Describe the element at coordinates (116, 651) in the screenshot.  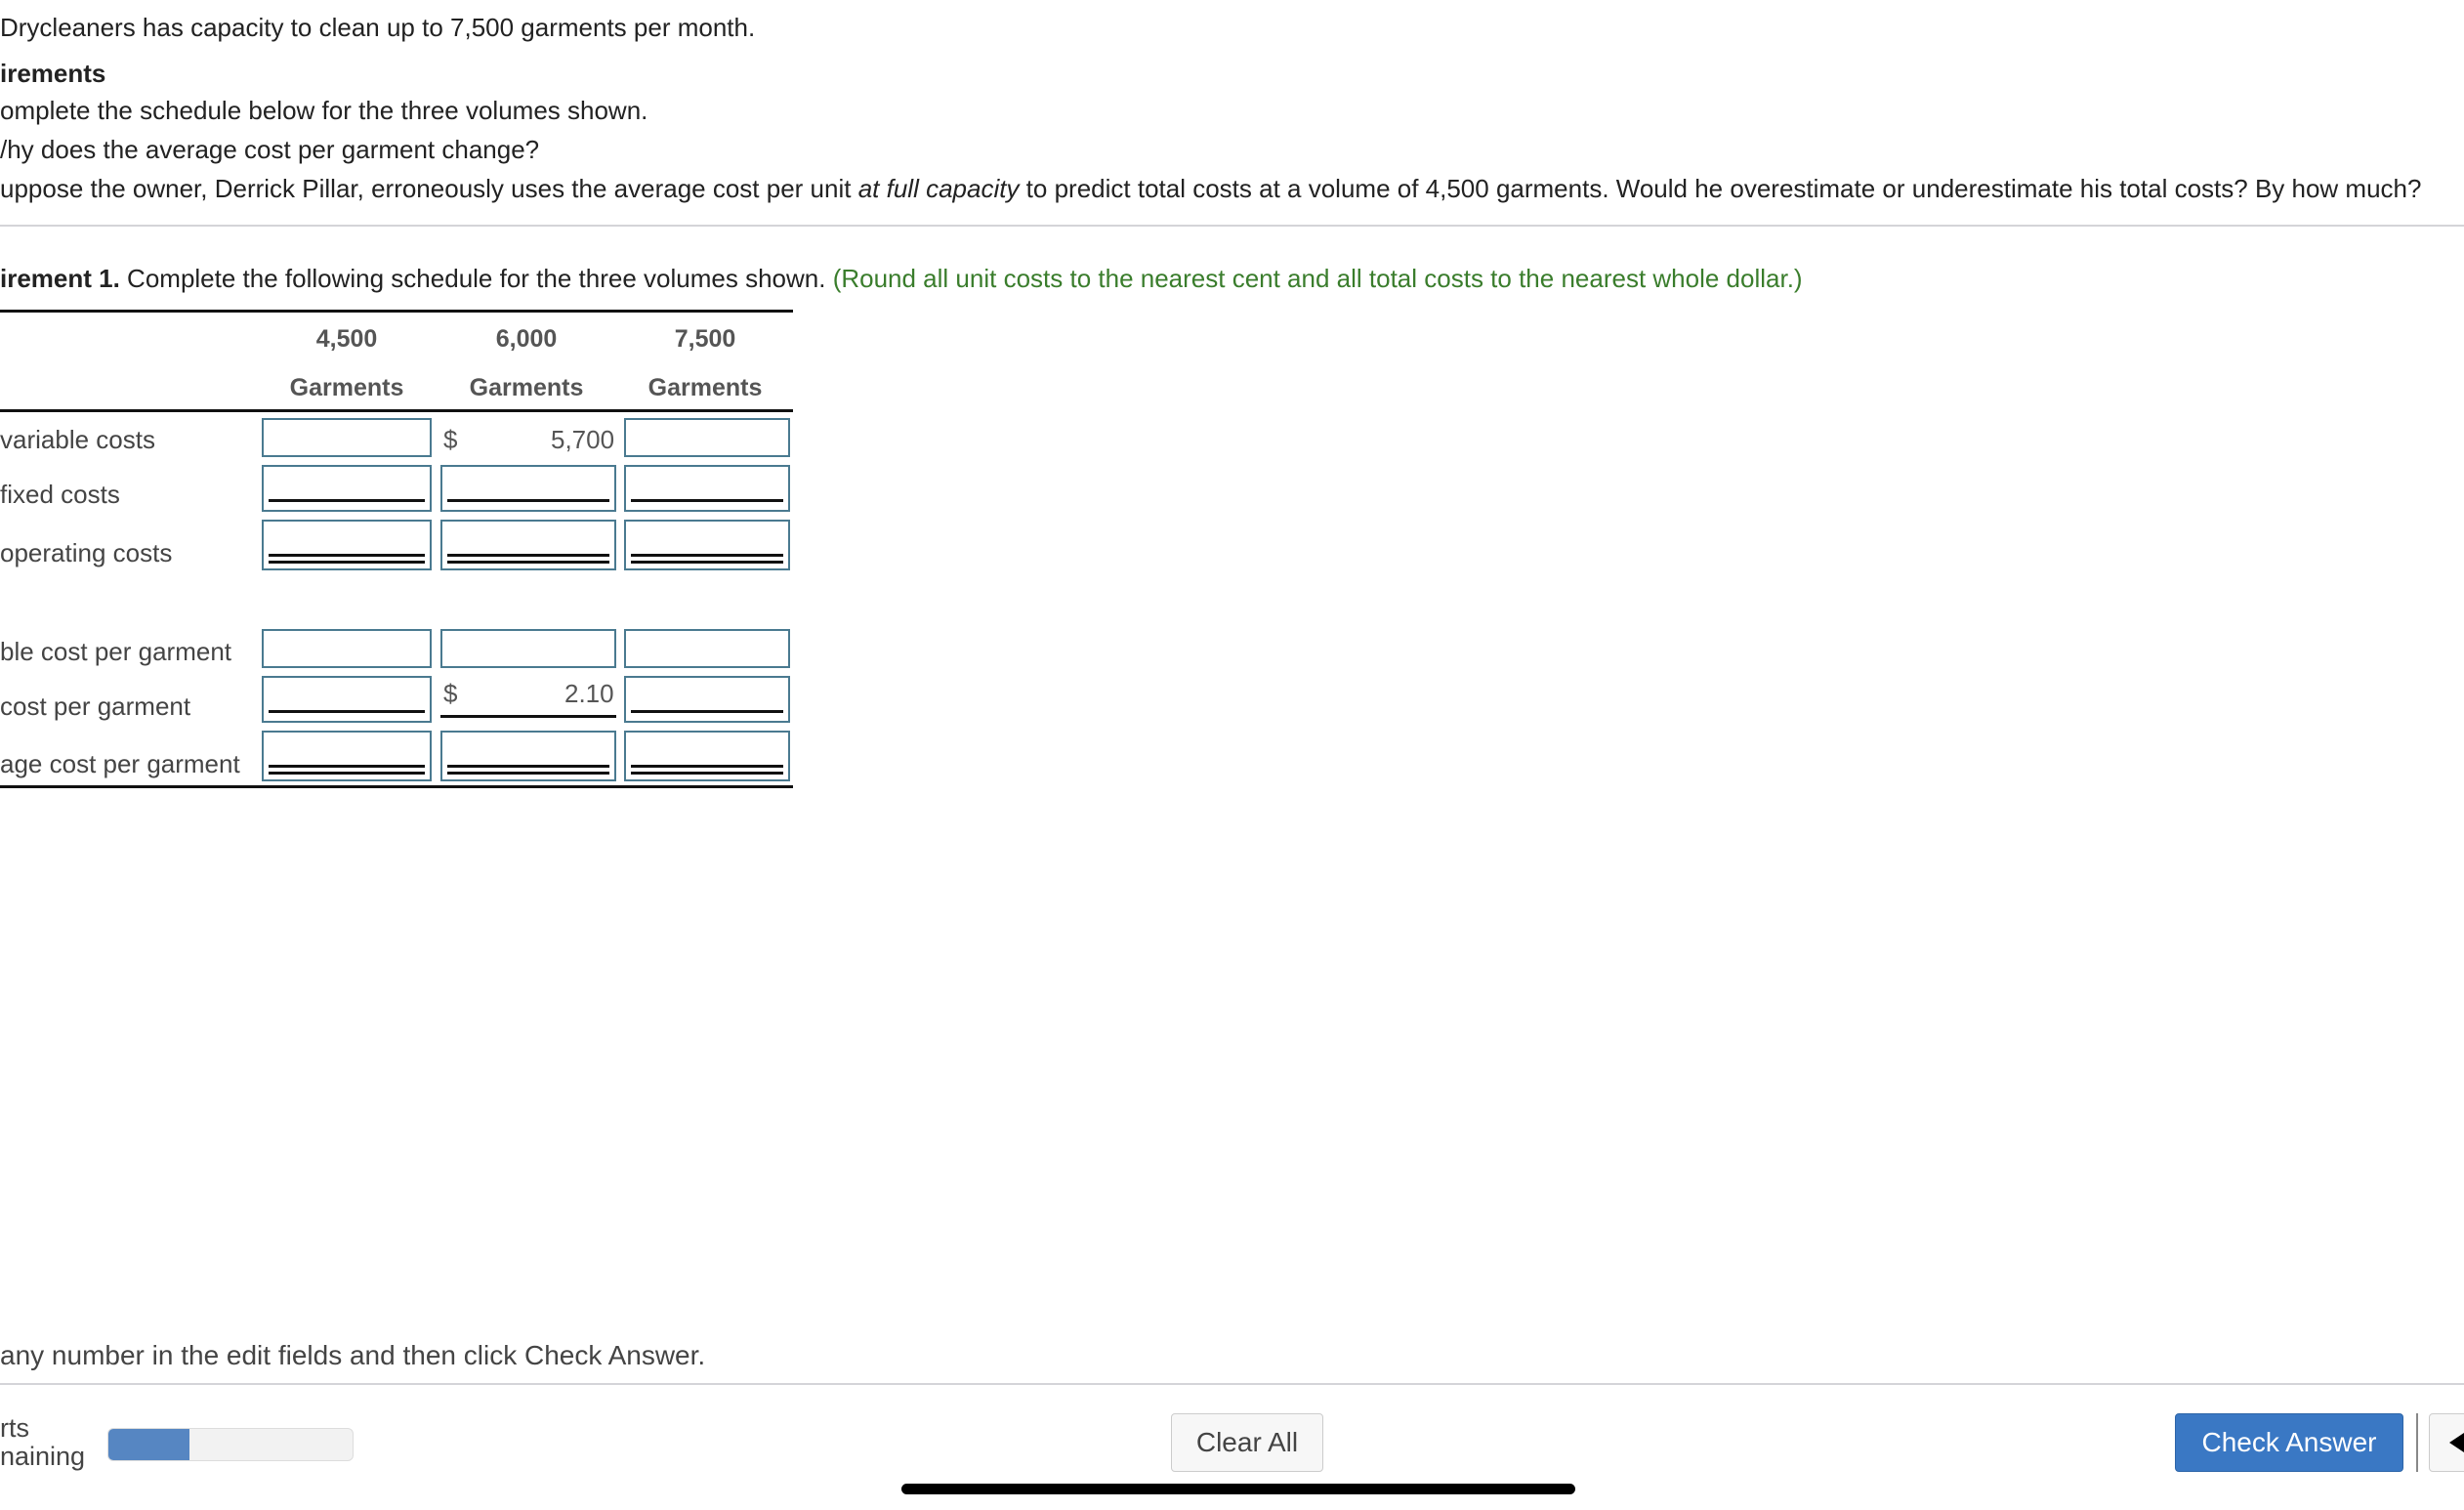
I see `row-label-variable-cost-per-garment: ble cost per garment` at that location.